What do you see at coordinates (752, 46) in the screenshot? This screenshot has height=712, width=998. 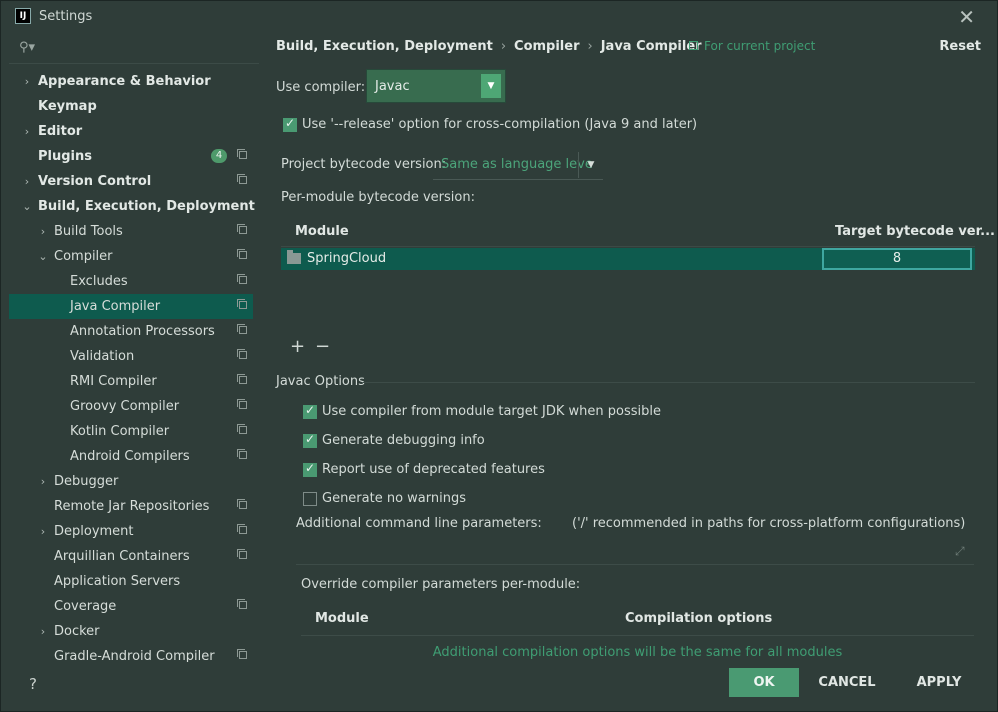 I see `for-current-project: For current project` at bounding box center [752, 46].